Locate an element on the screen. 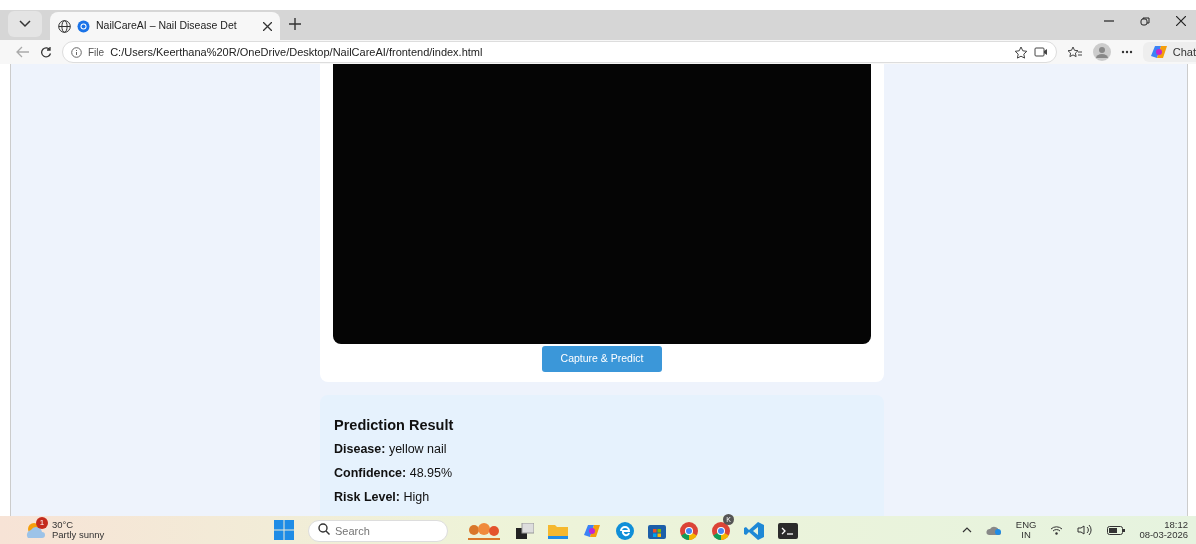  weather-condition: Partly sunny is located at coordinates (78, 535).